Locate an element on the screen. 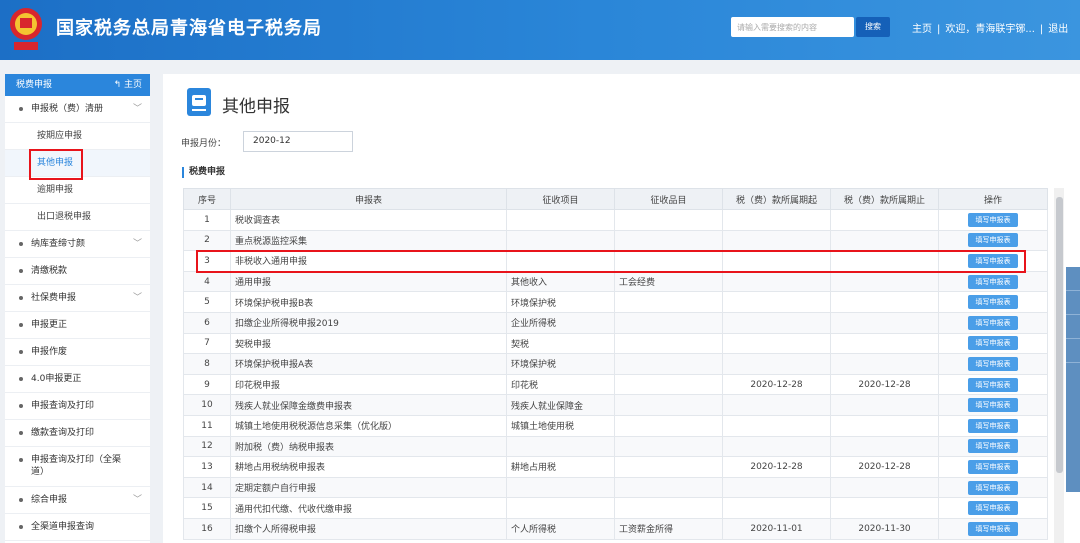 This screenshot has height=543, width=1080. sidebar-item: 清缴税款 is located at coordinates (77, 271).